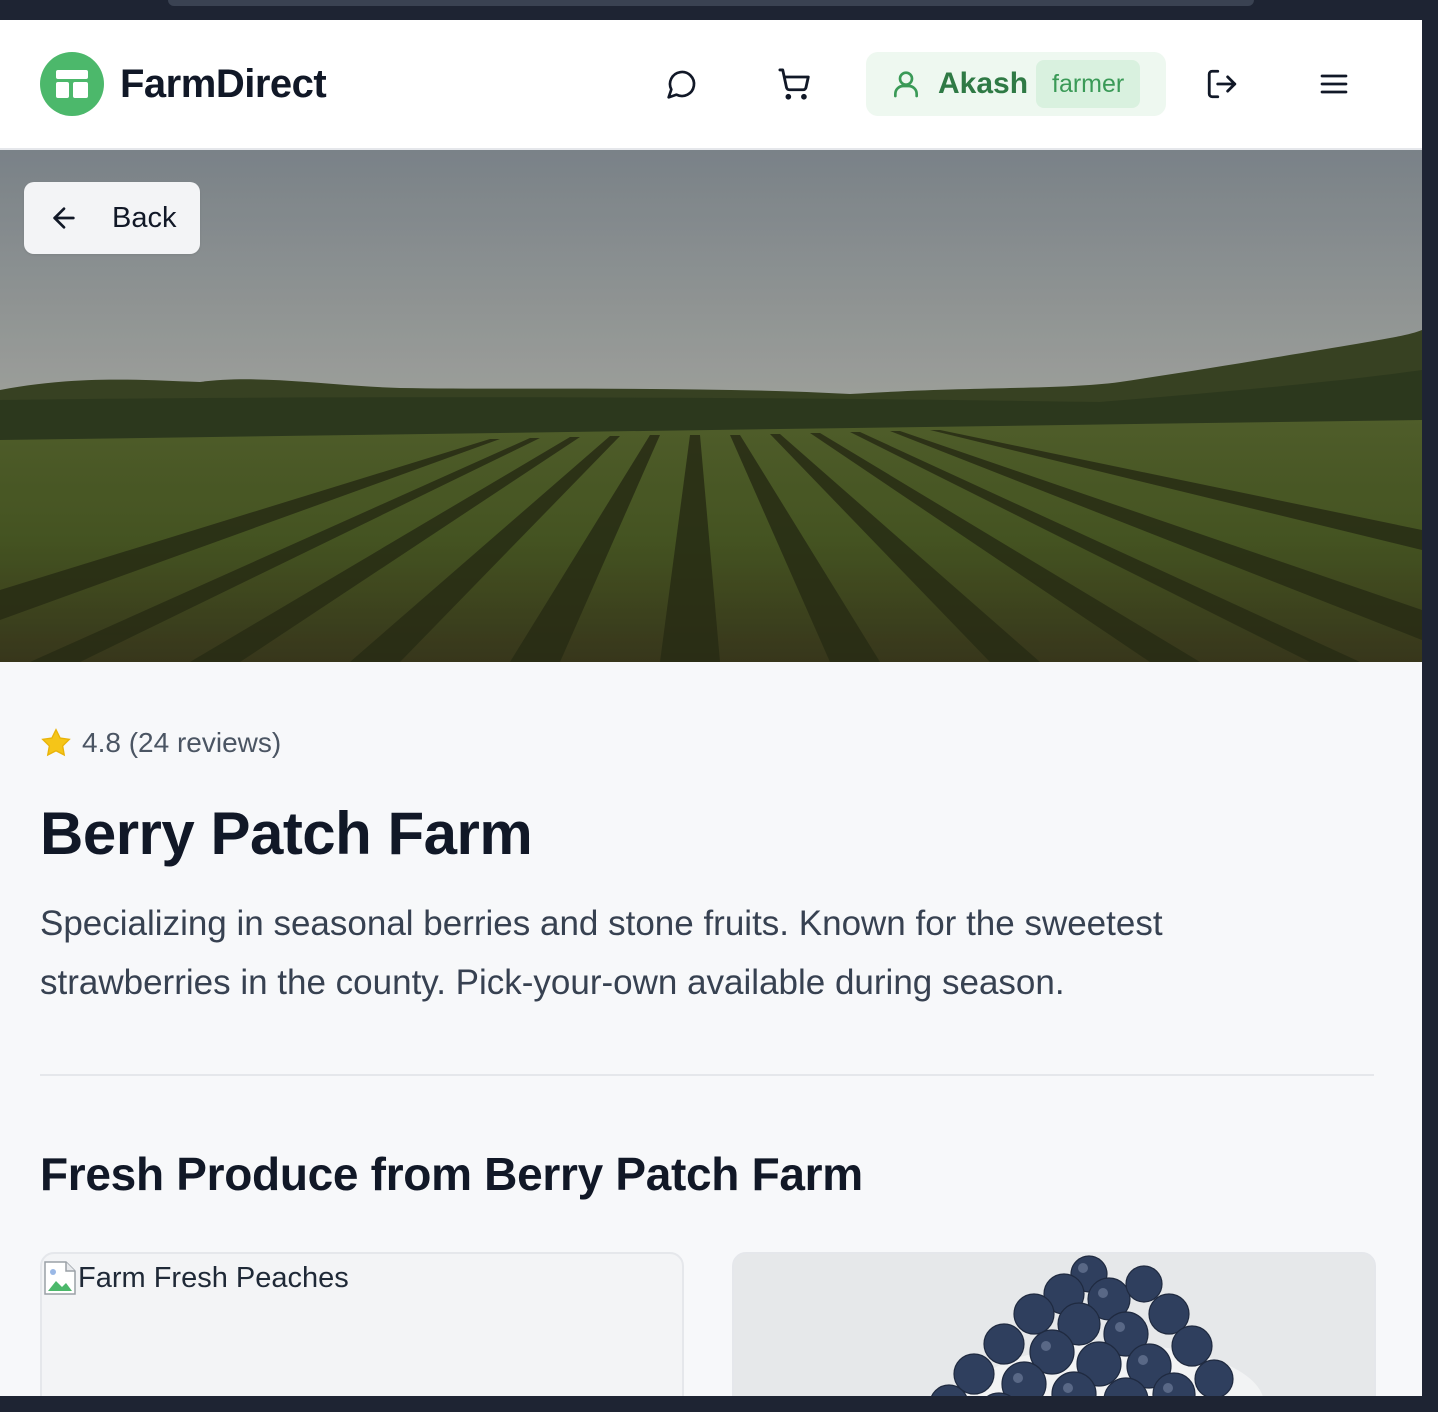 Image resolution: width=1438 pixels, height=1412 pixels. Describe the element at coordinates (451, 1174) in the screenshot. I see `produce-section-heading: Fresh Produce from Berry Patch Farm` at that location.